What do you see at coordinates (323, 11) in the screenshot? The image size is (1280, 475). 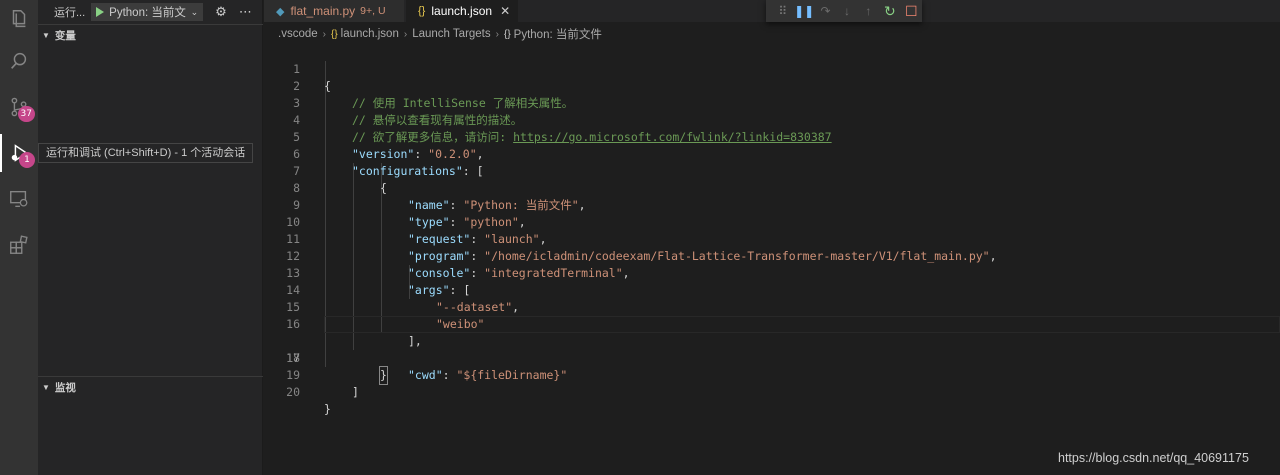 I see `tab-label: flat_main.py` at bounding box center [323, 11].